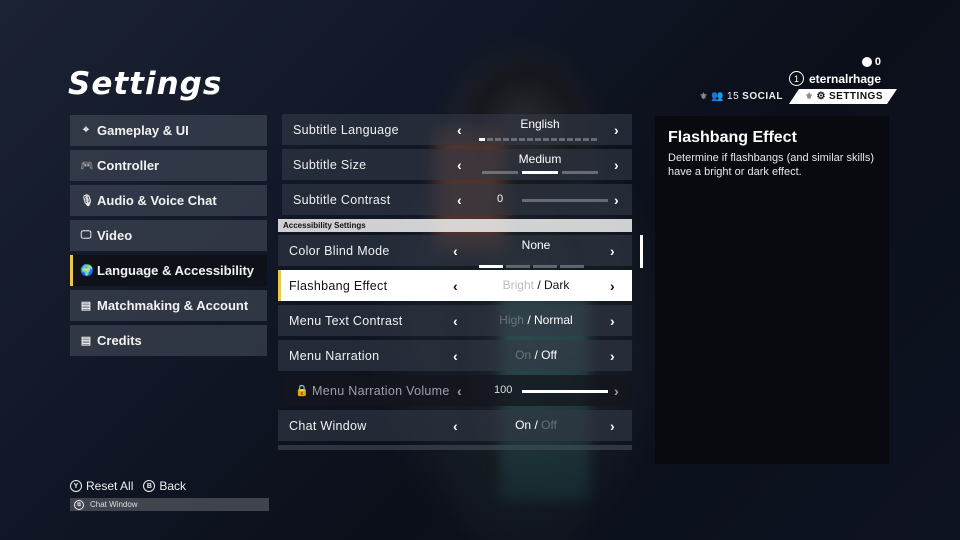  I want to click on setting-menu-text-contrast: Menu Text Contrast ‹ High / Normal ›, so click(455, 320).